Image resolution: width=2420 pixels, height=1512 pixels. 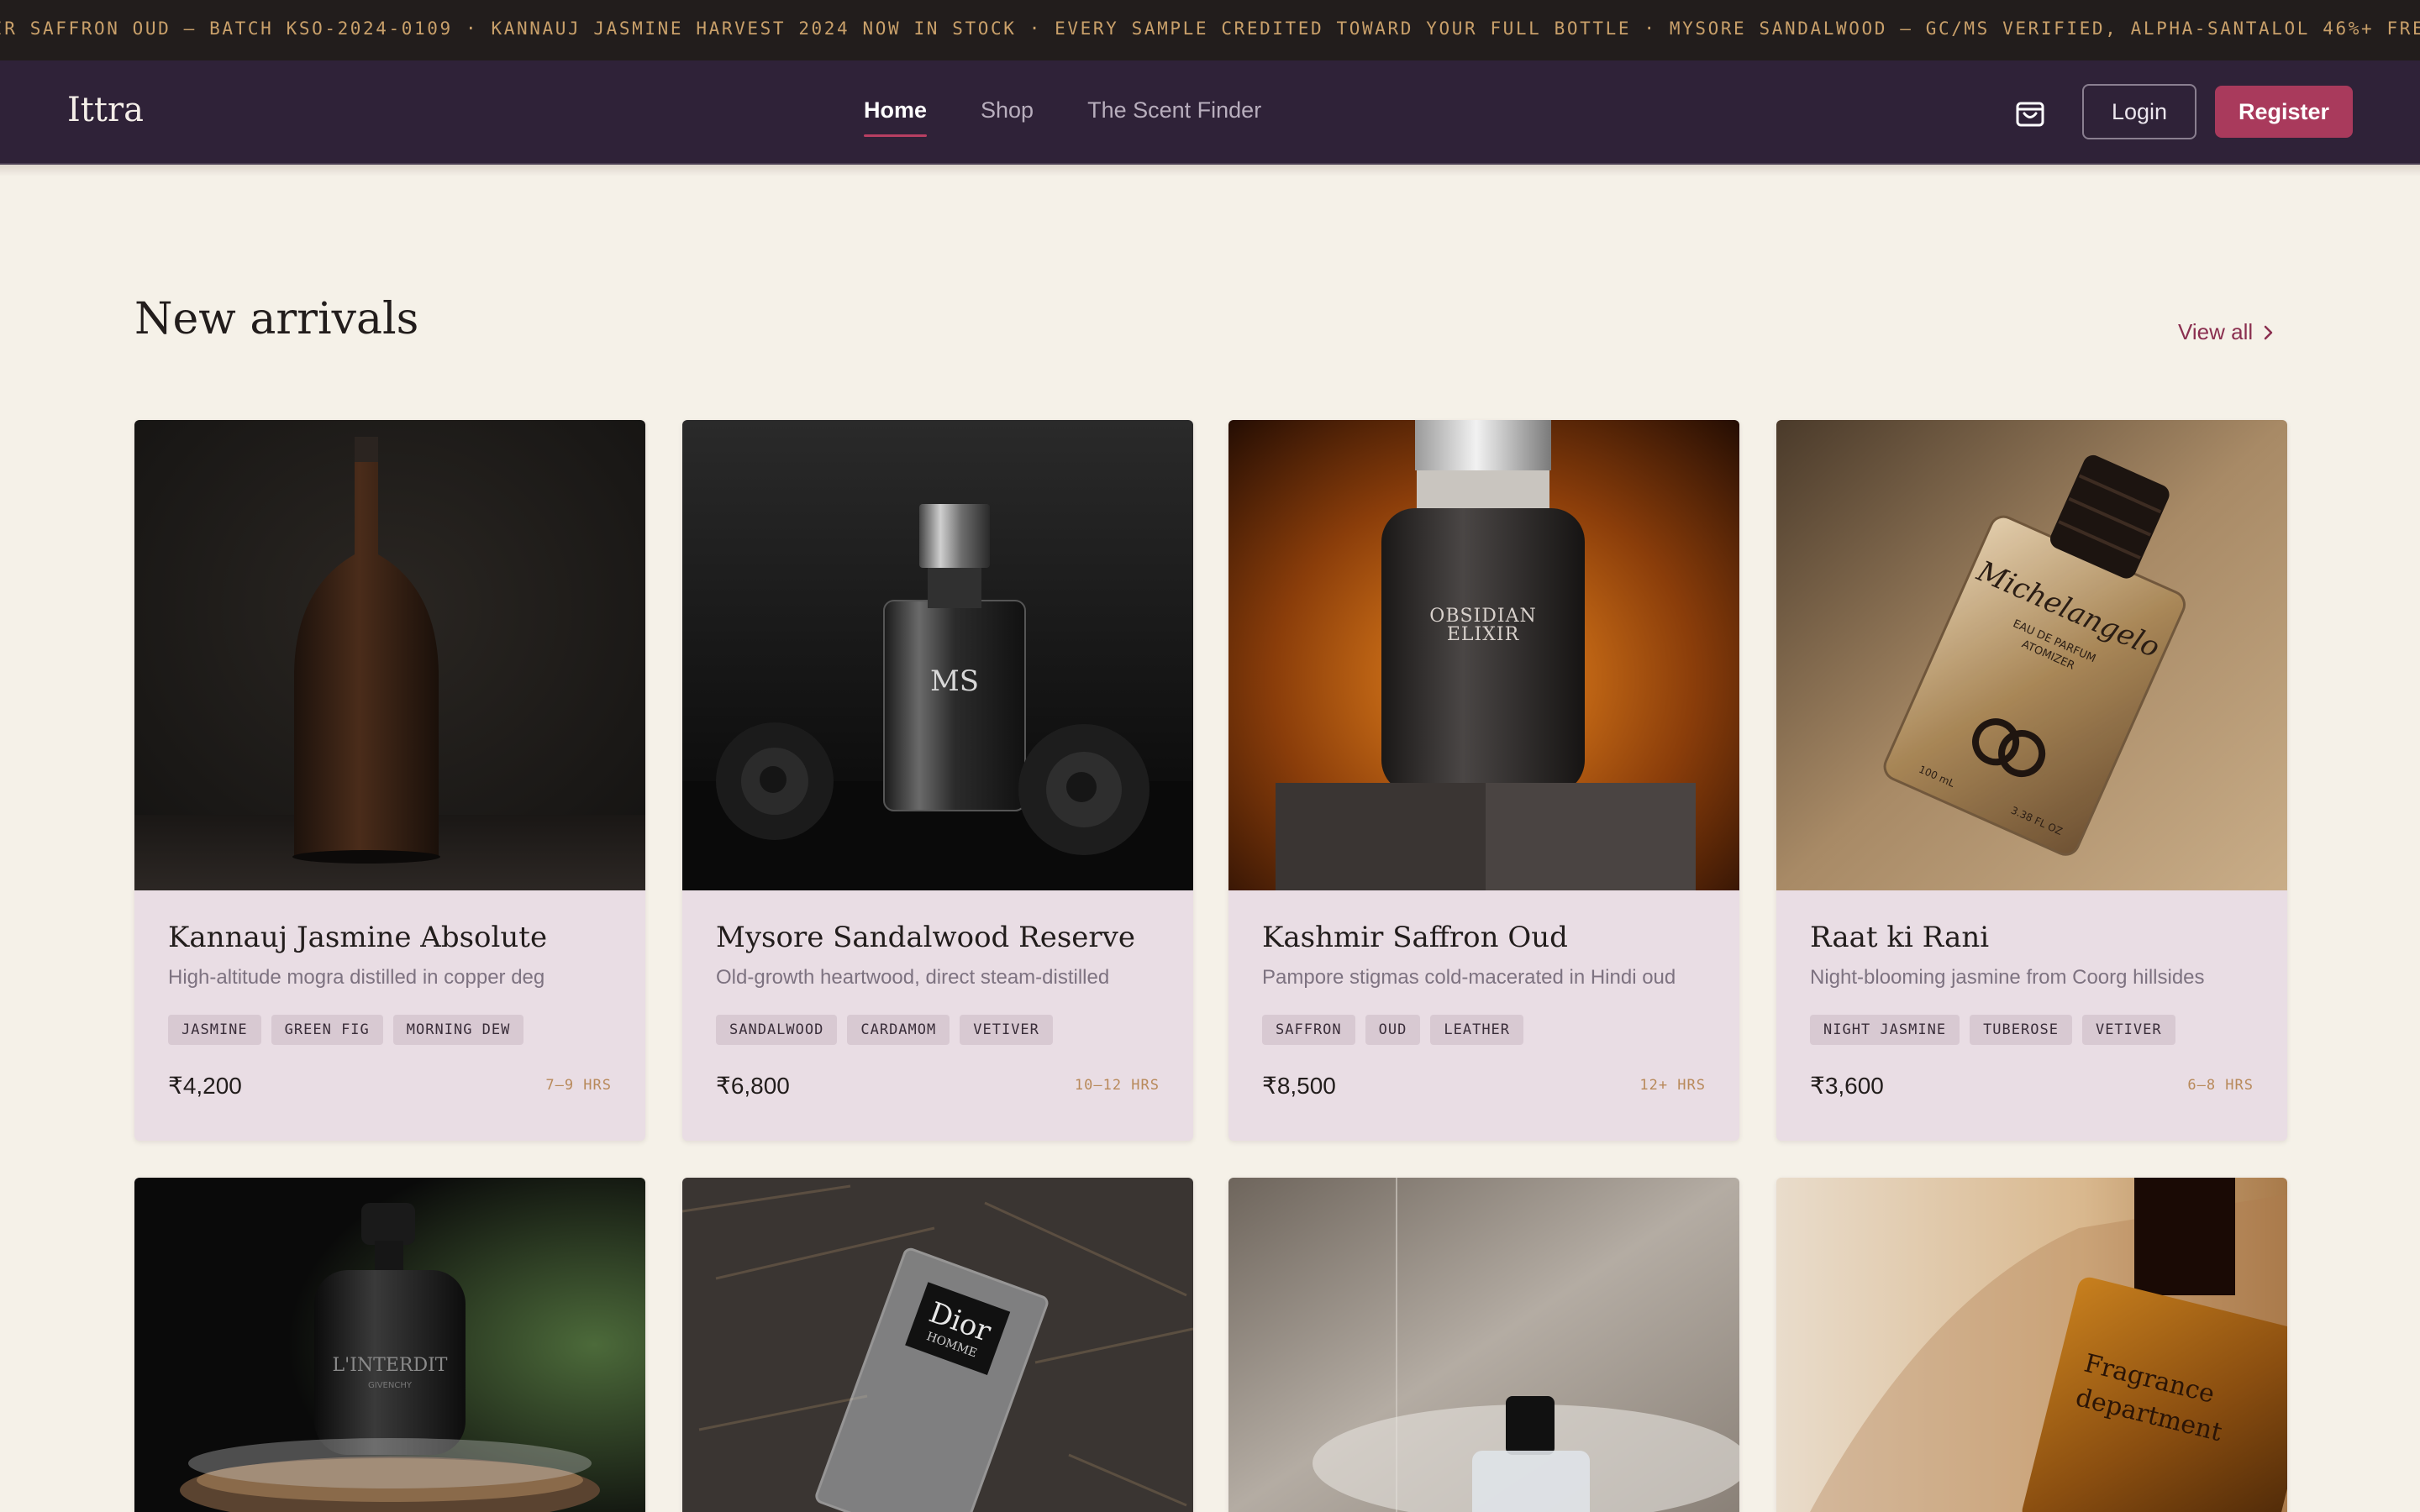 What do you see at coordinates (1299, 1086) in the screenshot?
I see `product-price: ₹8,500` at bounding box center [1299, 1086].